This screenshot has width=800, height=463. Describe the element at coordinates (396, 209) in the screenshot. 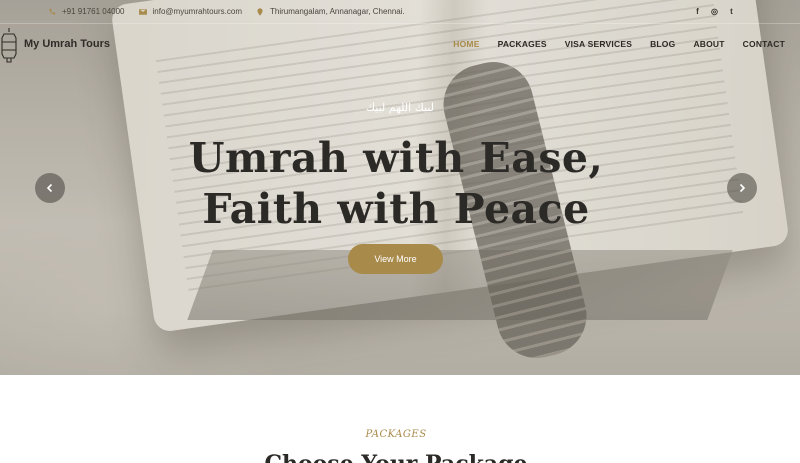

I see `hero-headline-line-2: Faith with Peace` at that location.